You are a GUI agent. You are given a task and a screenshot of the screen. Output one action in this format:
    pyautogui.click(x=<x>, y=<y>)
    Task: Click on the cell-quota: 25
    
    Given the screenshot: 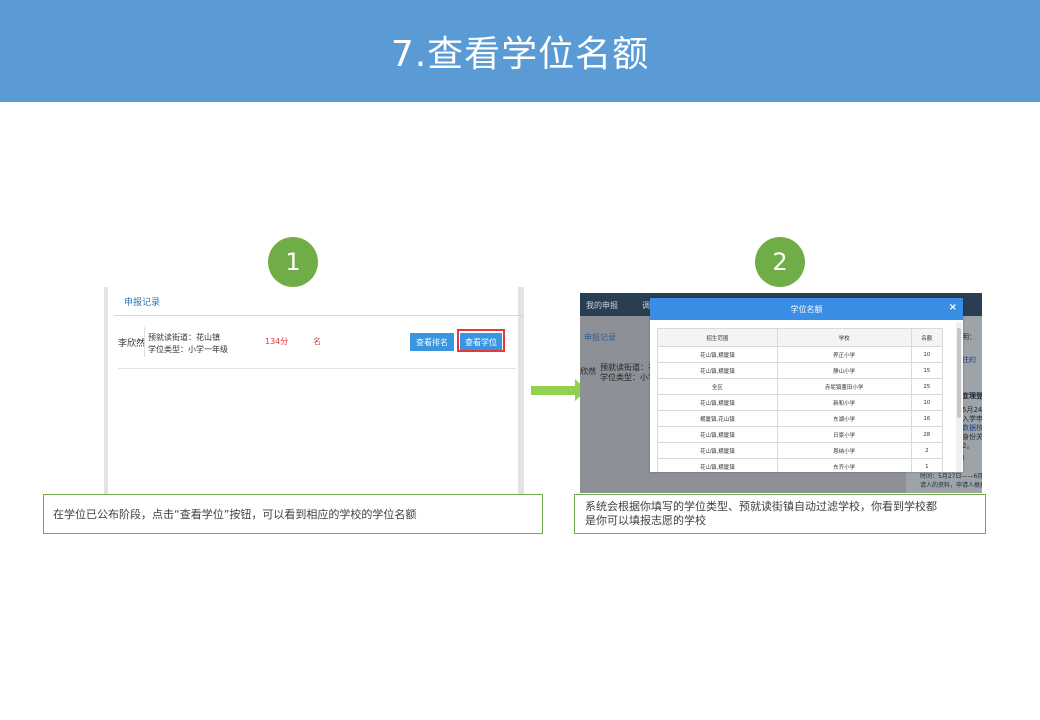 What is the action you would take?
    pyautogui.click(x=927, y=386)
    